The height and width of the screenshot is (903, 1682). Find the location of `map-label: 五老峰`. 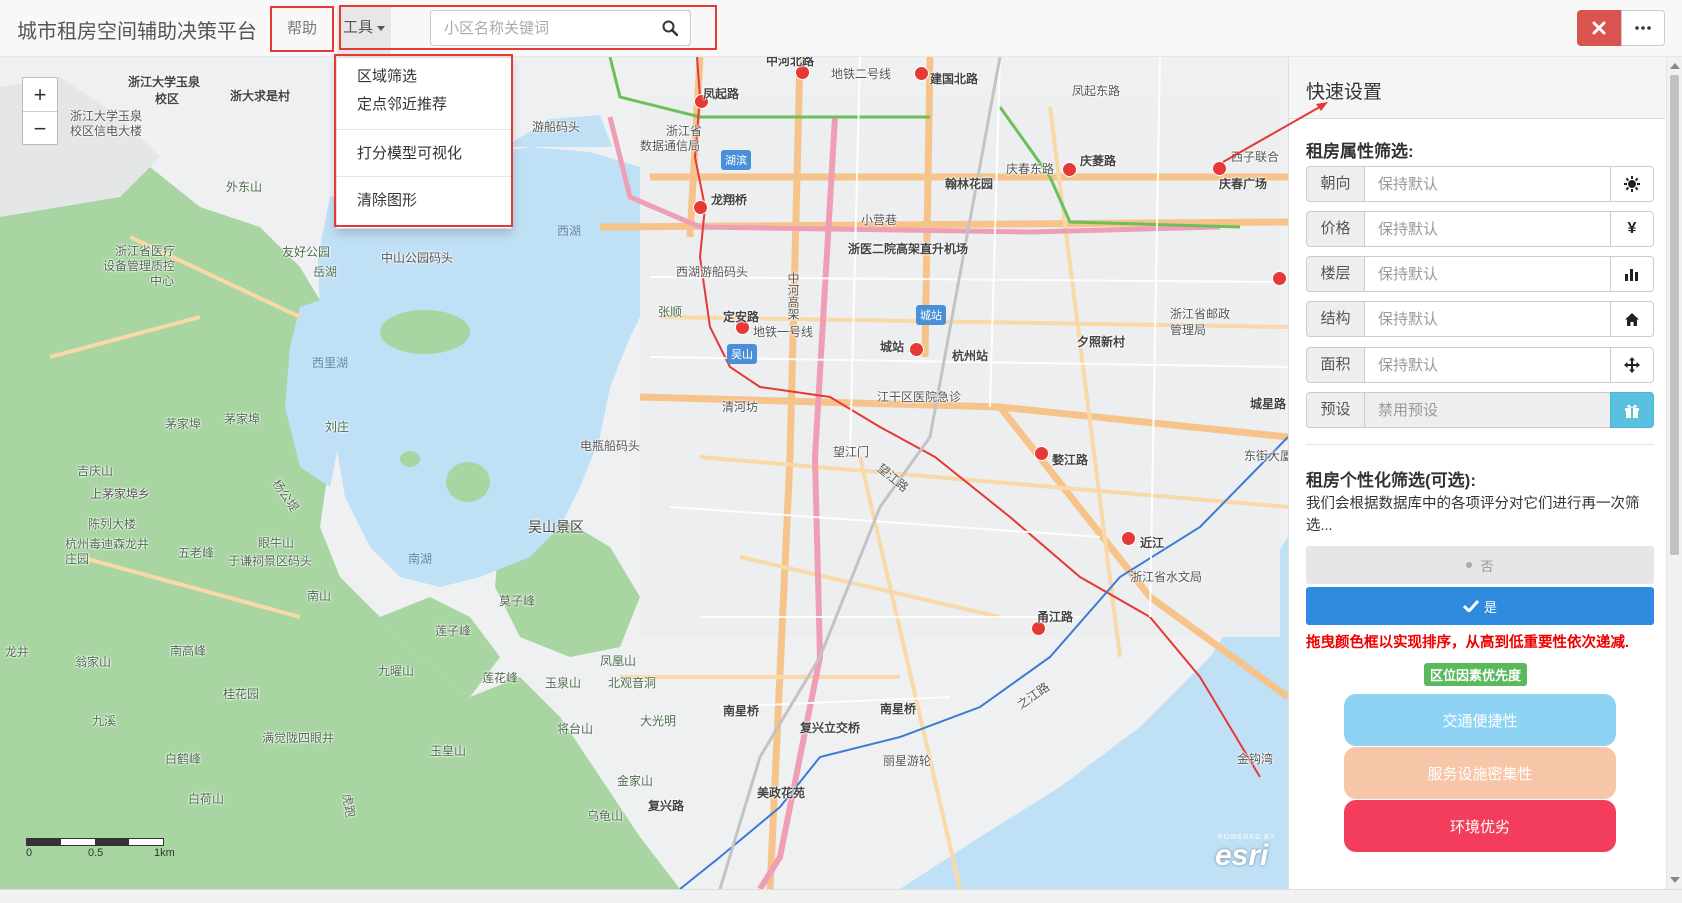

map-label: 五老峰 is located at coordinates (196, 553).